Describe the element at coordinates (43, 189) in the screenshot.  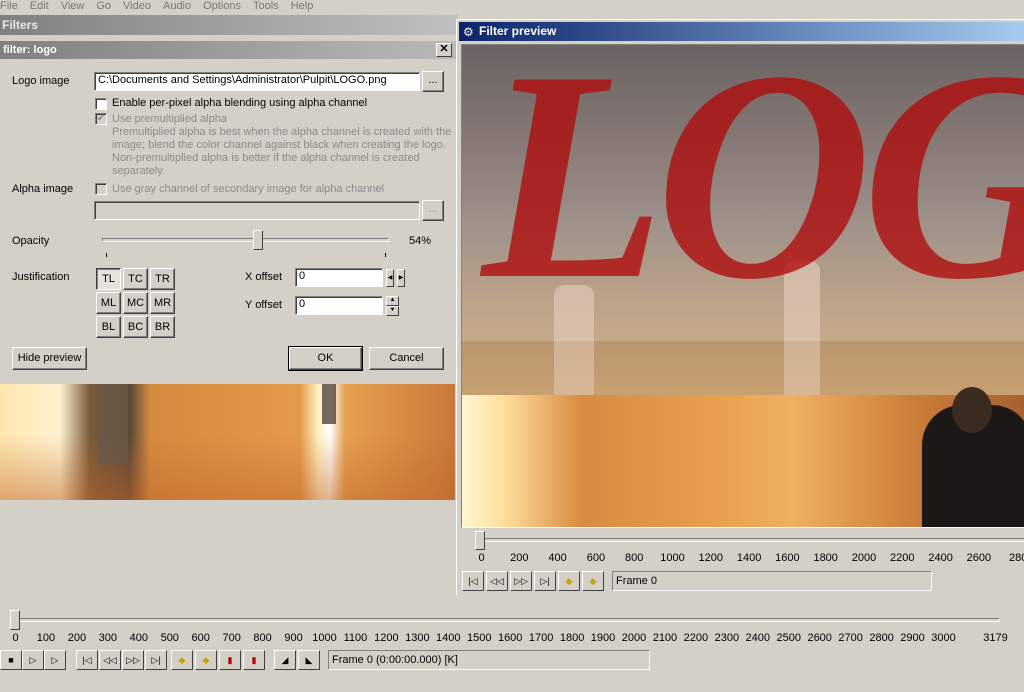
I see `alpha-image-label: Alpha image` at that location.